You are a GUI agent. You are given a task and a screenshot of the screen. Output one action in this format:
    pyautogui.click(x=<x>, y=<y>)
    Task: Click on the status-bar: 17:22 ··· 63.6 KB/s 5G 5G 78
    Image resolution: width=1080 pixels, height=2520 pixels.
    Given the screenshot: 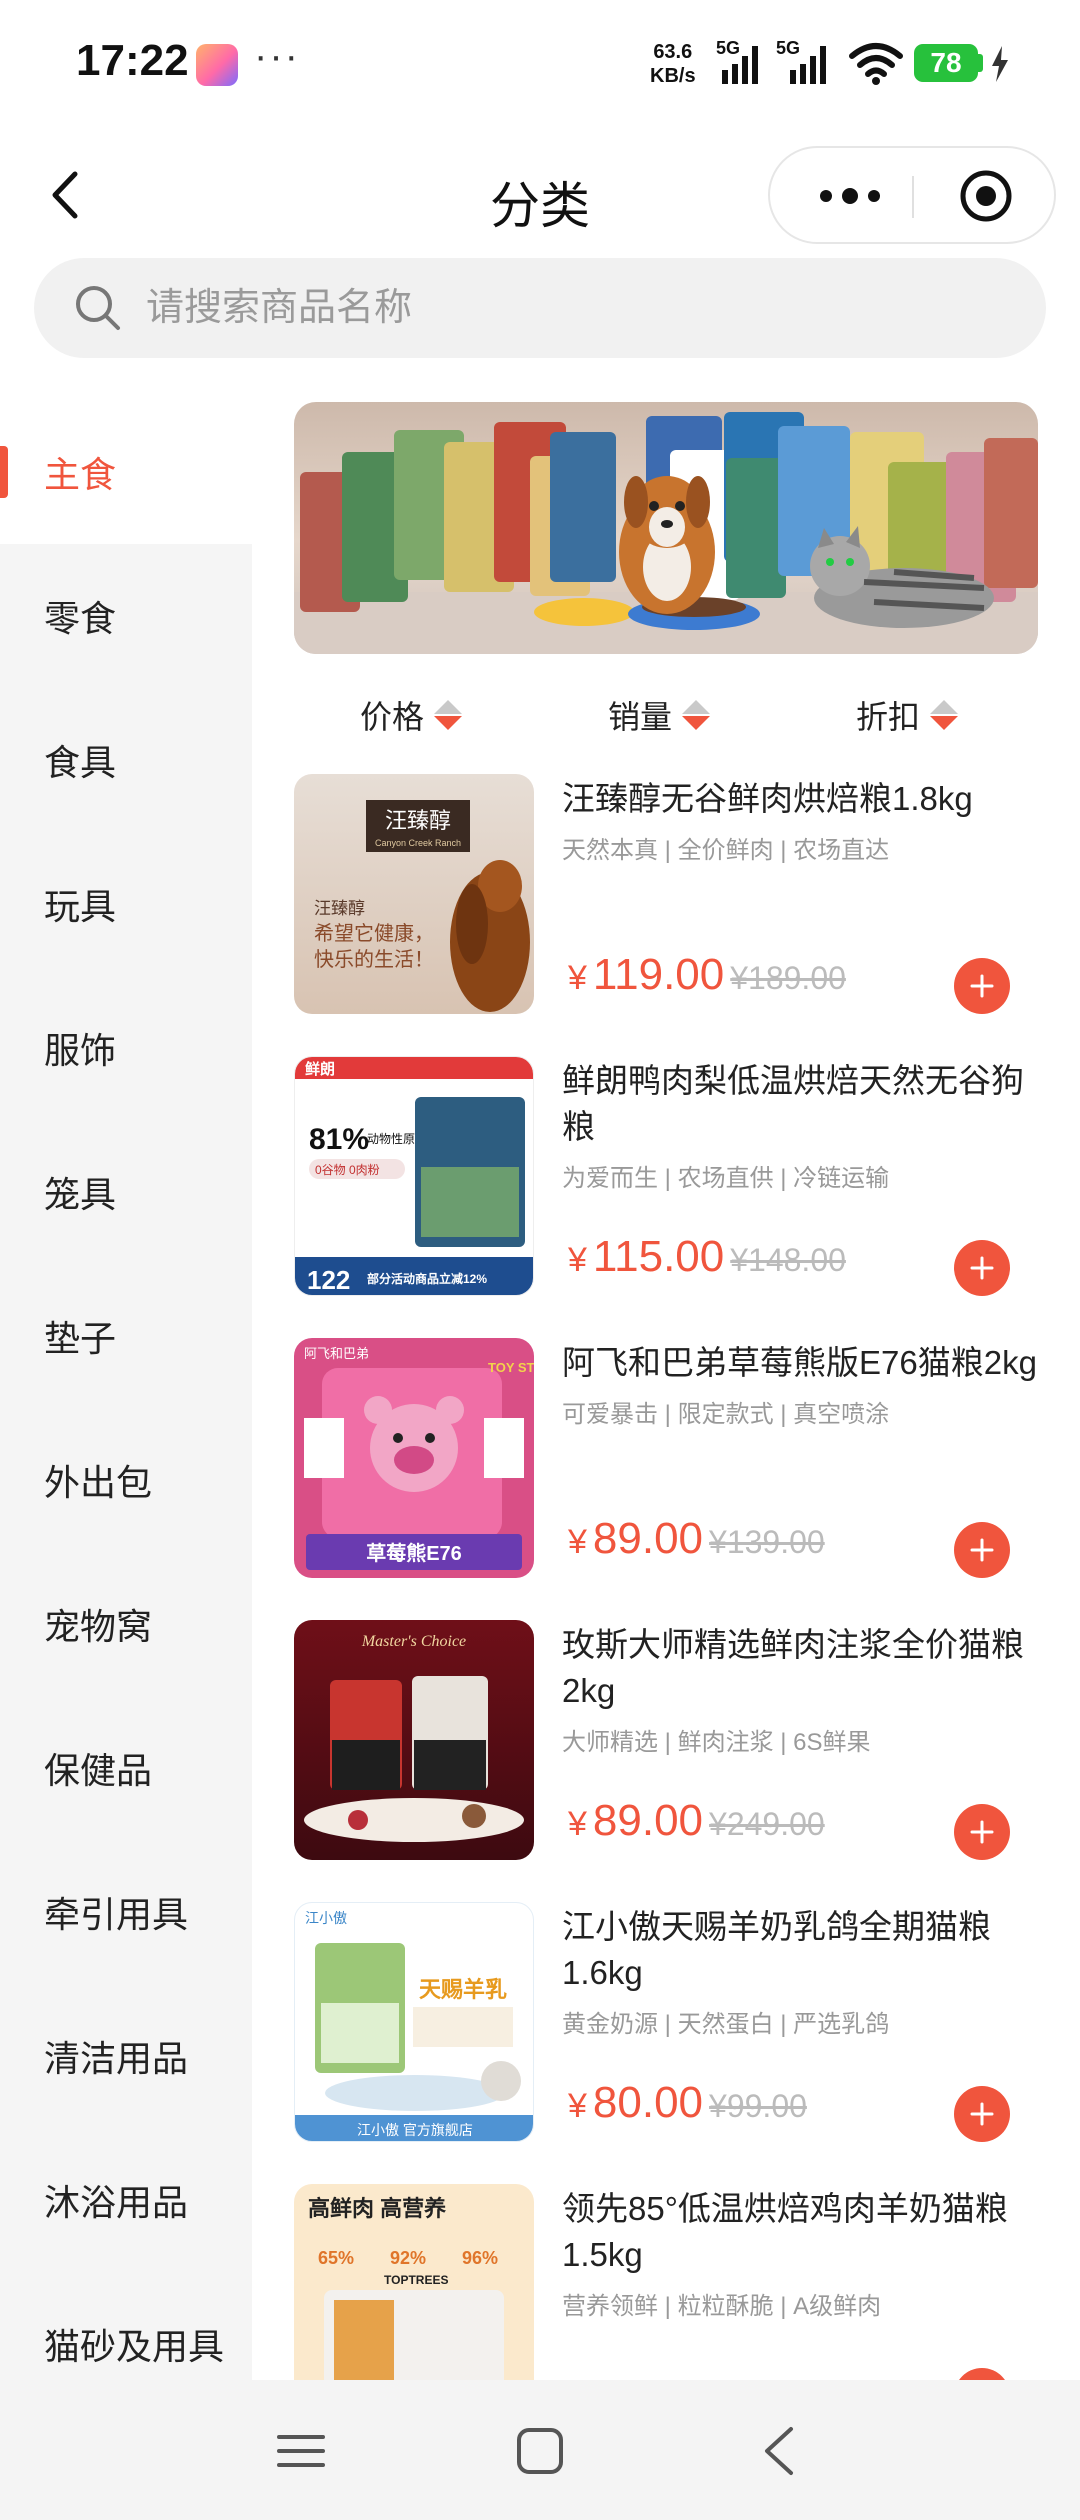 What is the action you would take?
    pyautogui.click(x=540, y=65)
    